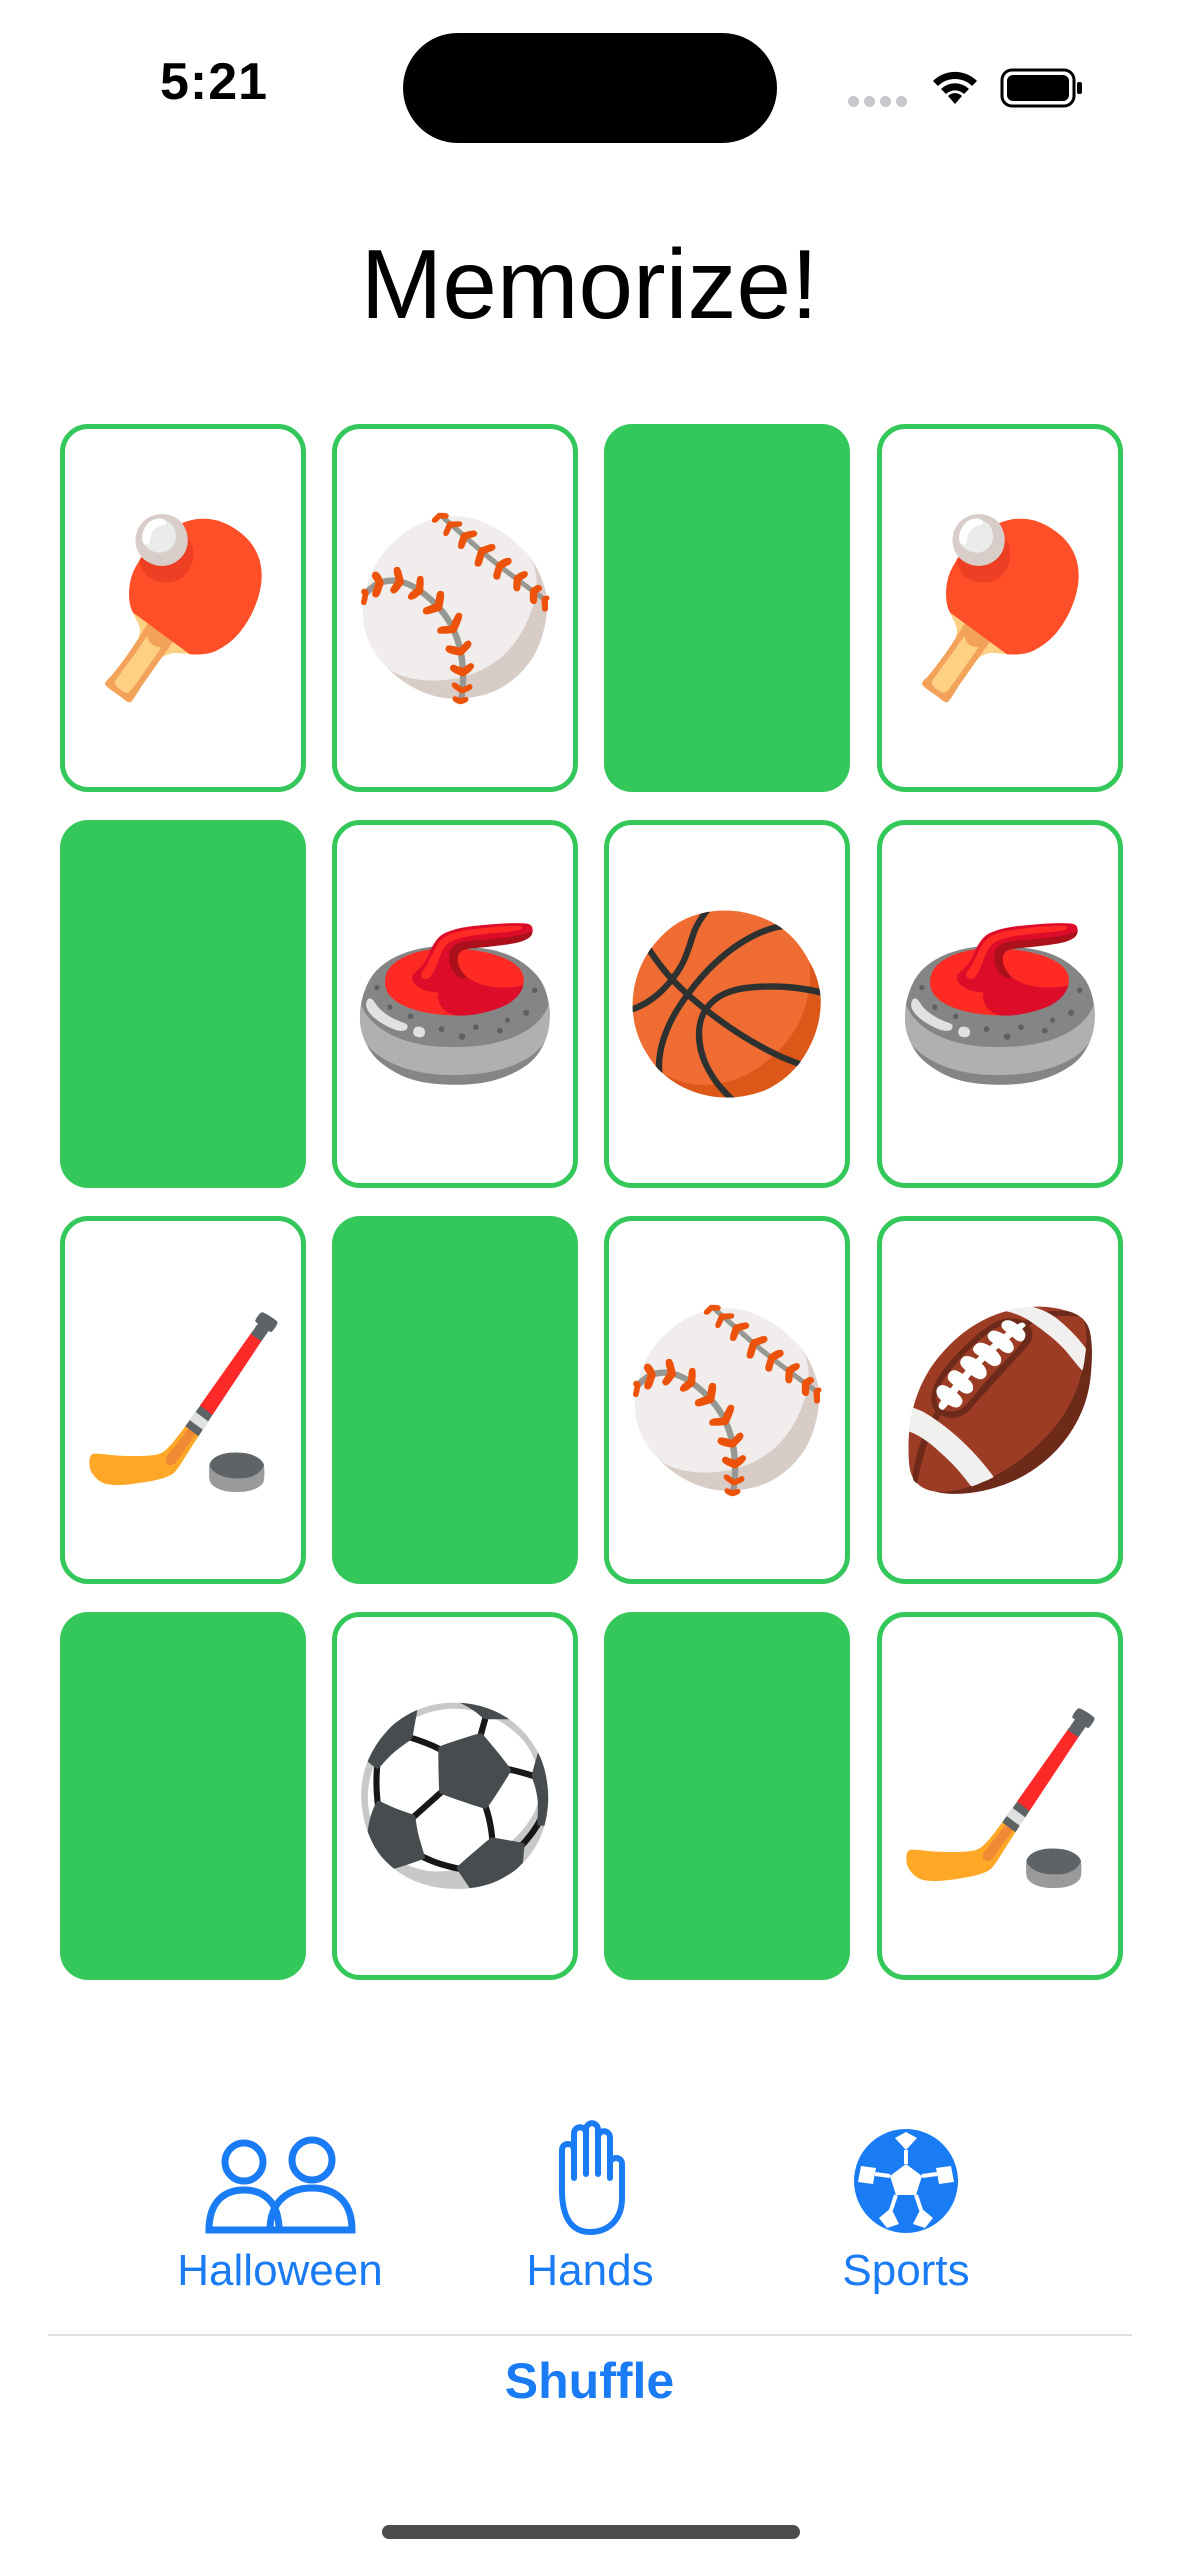  I want to click on hand-raised-icon, so click(592, 2177).